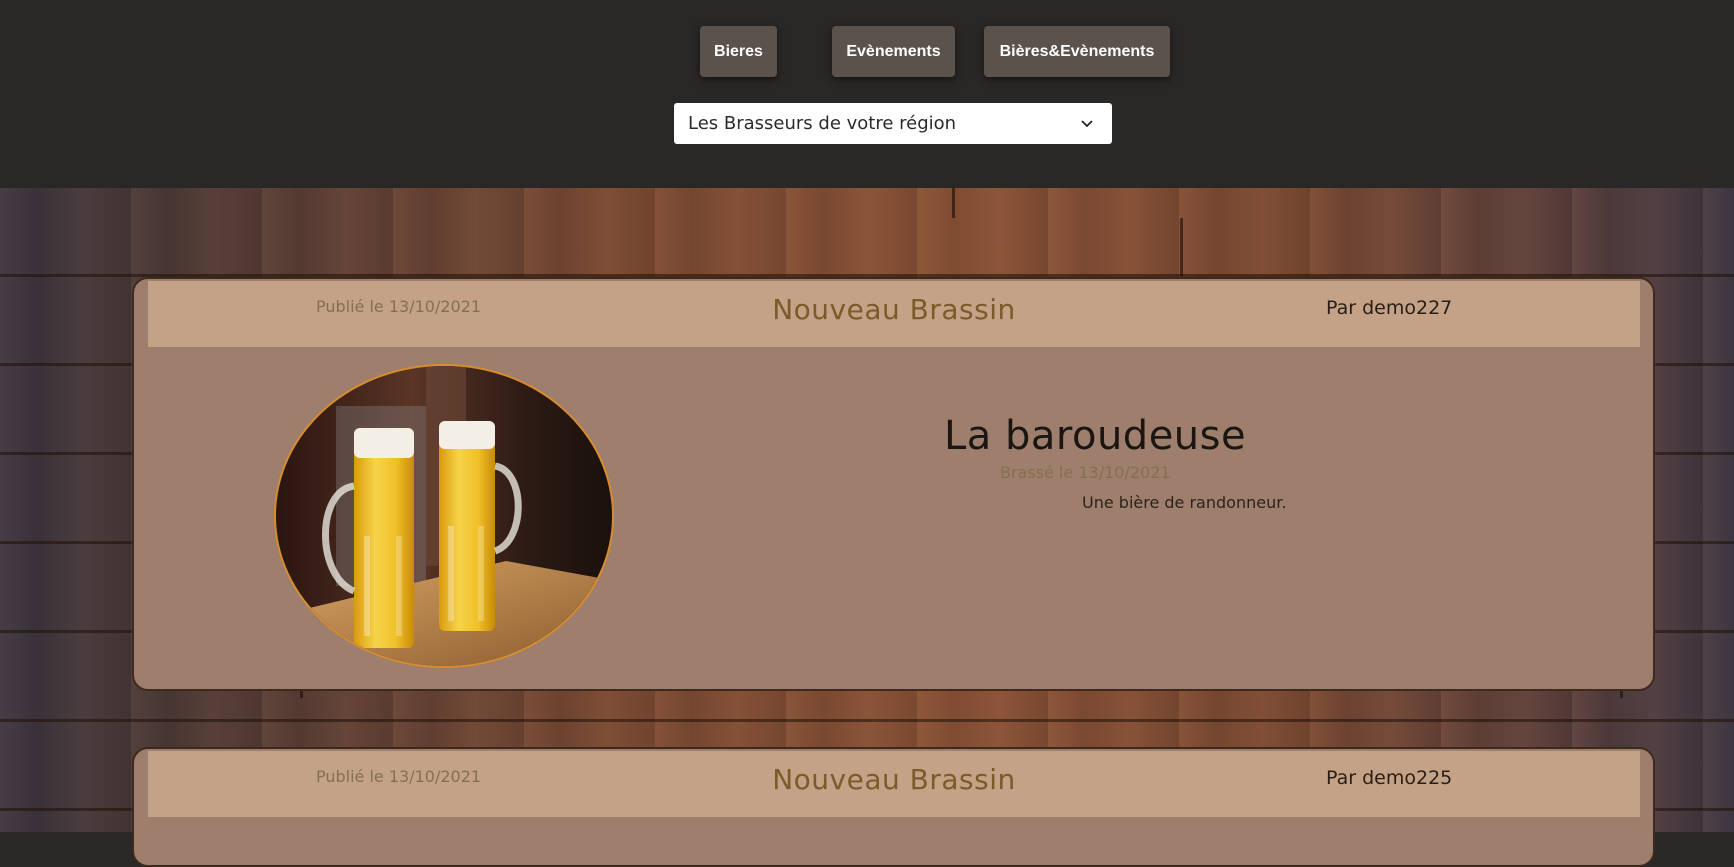 The height and width of the screenshot is (867, 1734). I want to click on chevron-down-icon, so click(1087, 124).